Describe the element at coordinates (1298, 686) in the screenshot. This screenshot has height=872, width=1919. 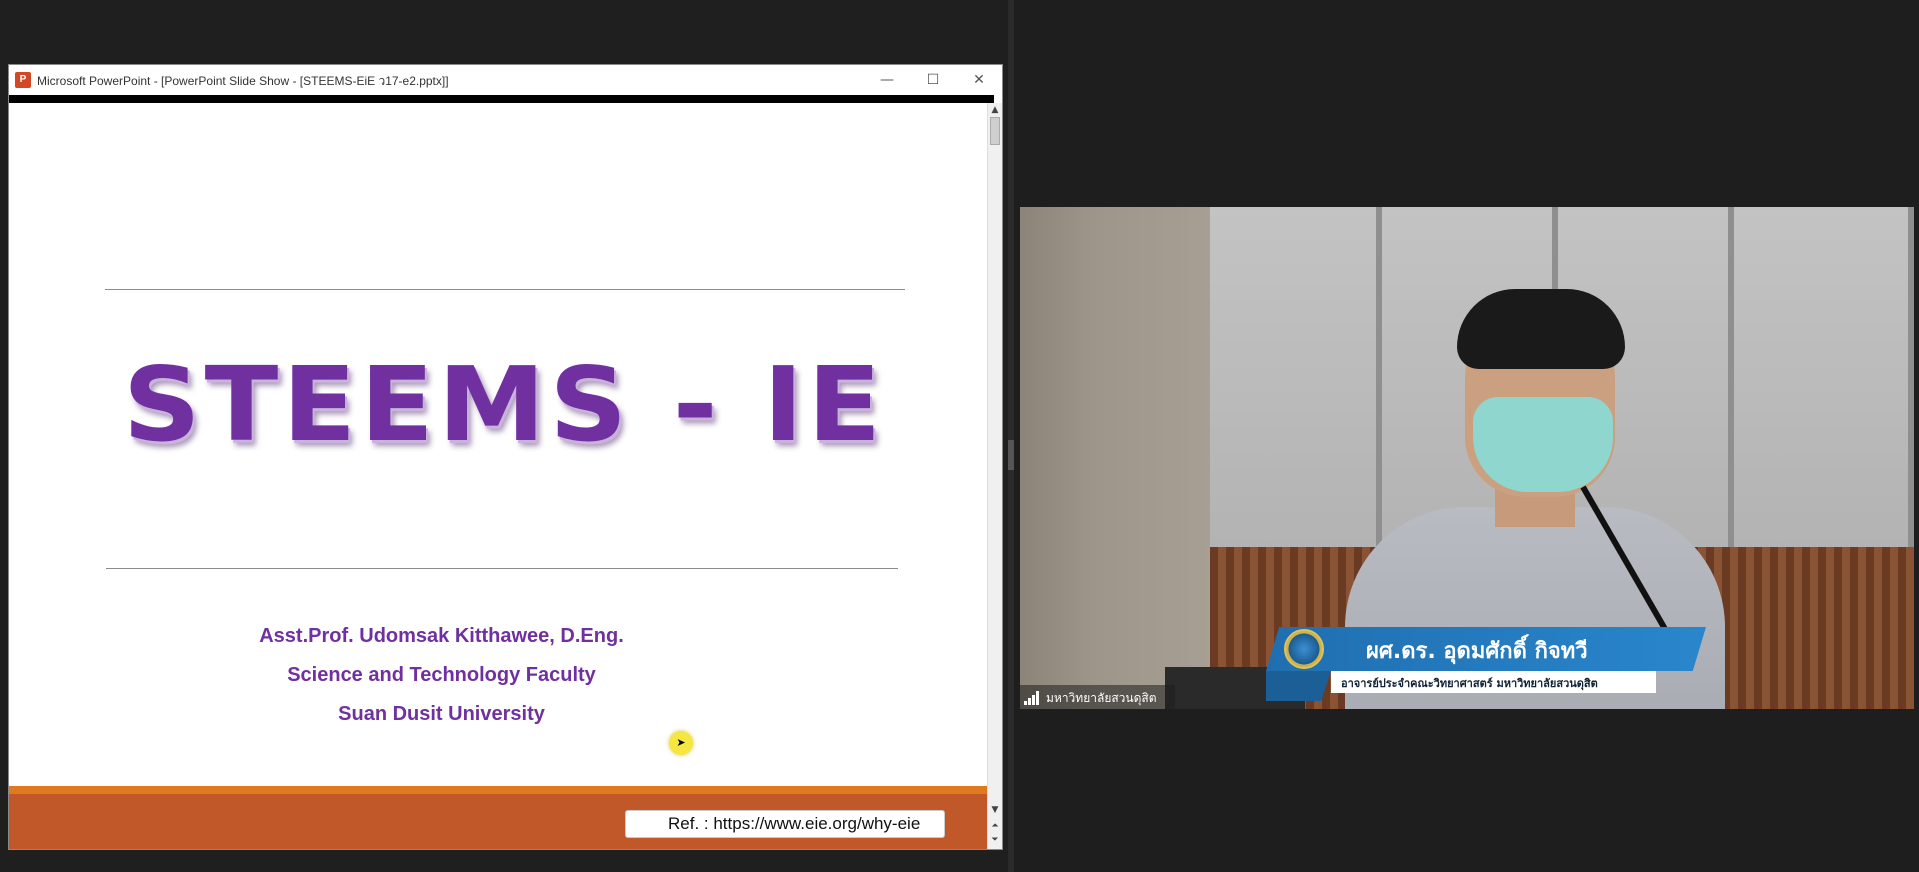
I see `nameplate-accent` at that location.